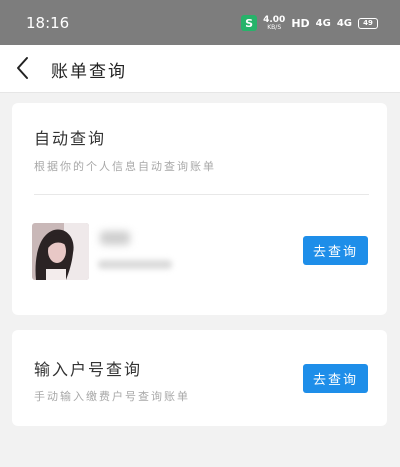 The image size is (400, 467). I want to click on status-bar: 18:16 S 4.00 KB/S HD 4G 4G 49, so click(200, 22).